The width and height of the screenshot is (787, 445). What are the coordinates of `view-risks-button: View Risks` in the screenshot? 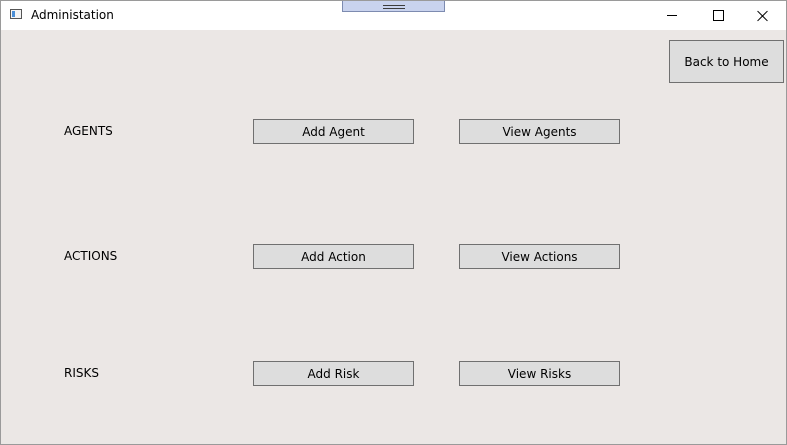 It's located at (539, 373).